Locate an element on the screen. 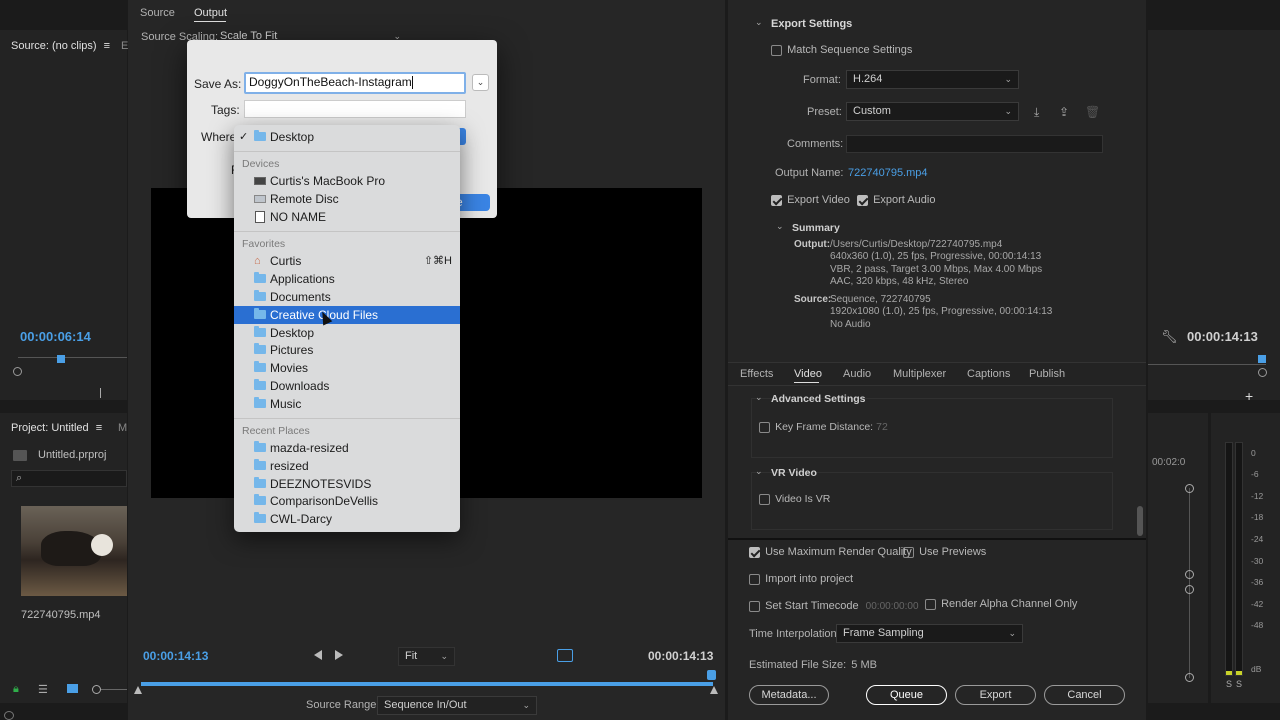  cancel-button: Cancel is located at coordinates (1084, 695).